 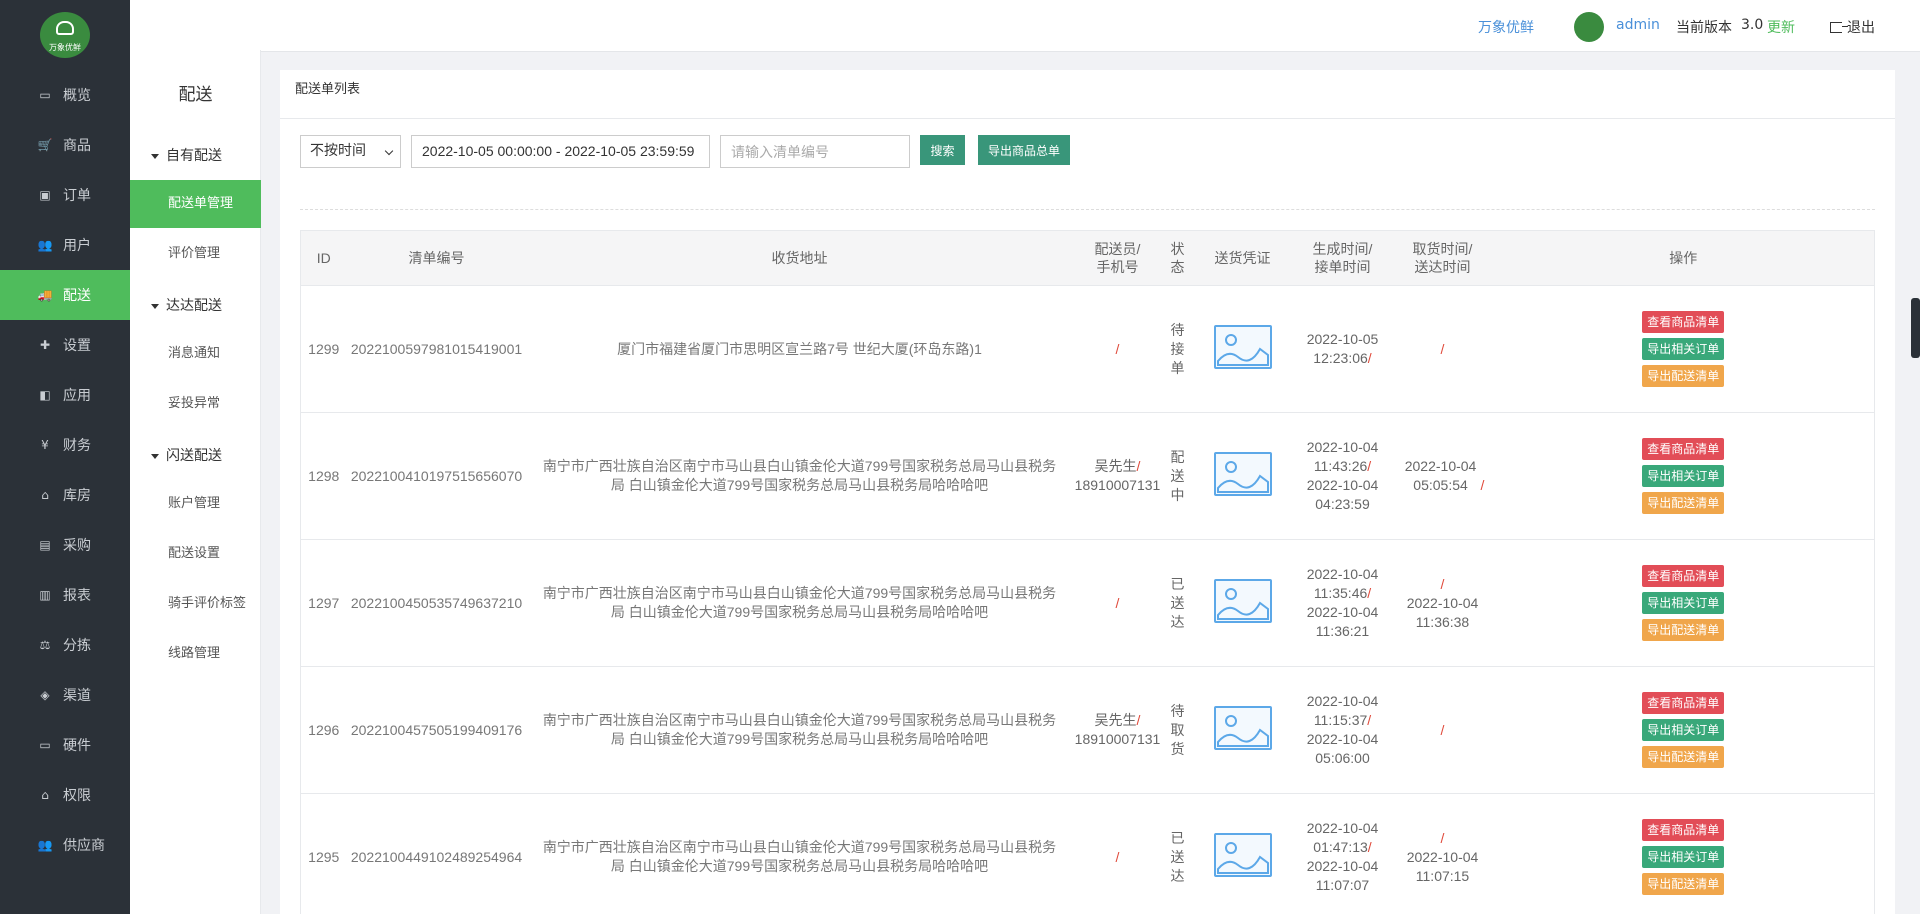 What do you see at coordinates (195, 554) in the screenshot?
I see `subnav-item-delivery-settings: 配送设置` at bounding box center [195, 554].